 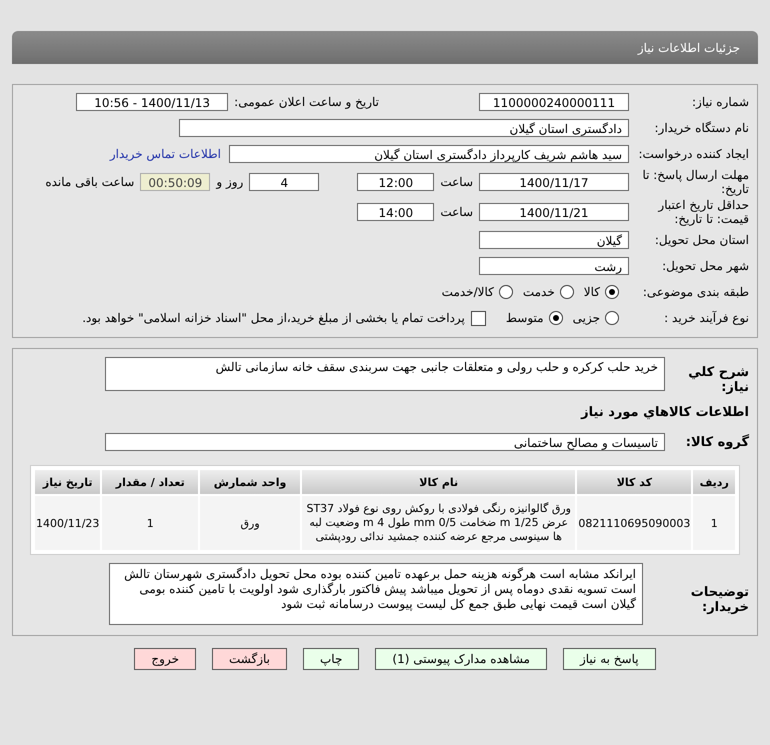 I want to click on table-cell: ورق گالوانیزه رنگی فولادی با روکش روی نوع فولاد ST37 عرض m 1/25 ضخامت mm 0/5 طول m 4 وضعیت لبه ها سینوسی مرجع عرضه کننده جمشید ندائی رودپشتی, so click(x=439, y=523).